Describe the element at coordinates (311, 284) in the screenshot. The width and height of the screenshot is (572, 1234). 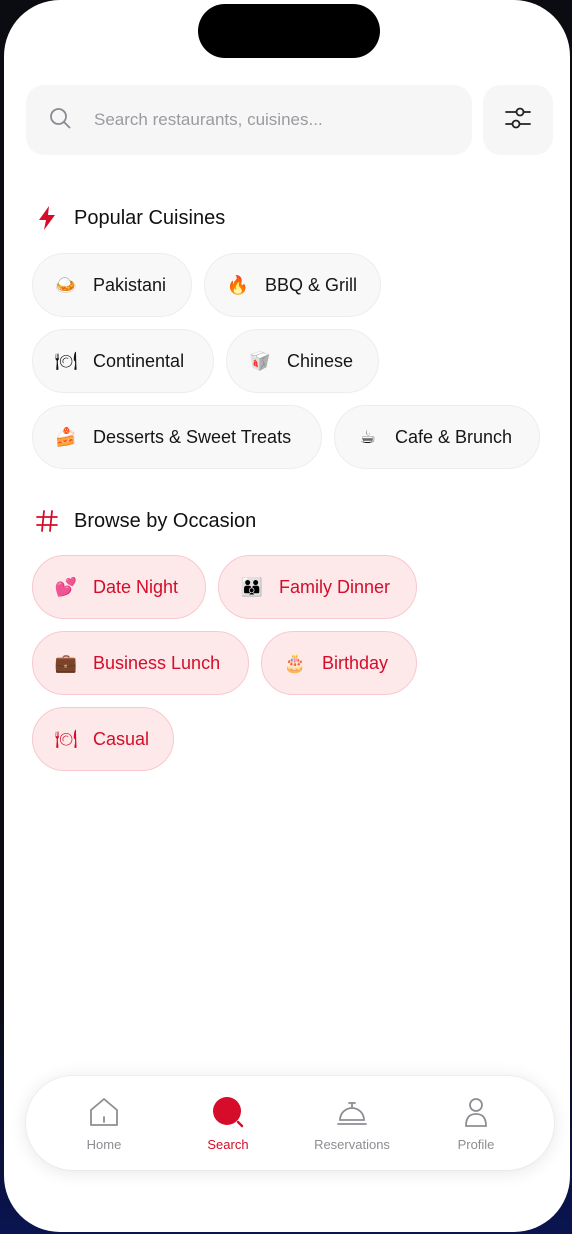
I see `chip-label: BBQ & Grill` at that location.